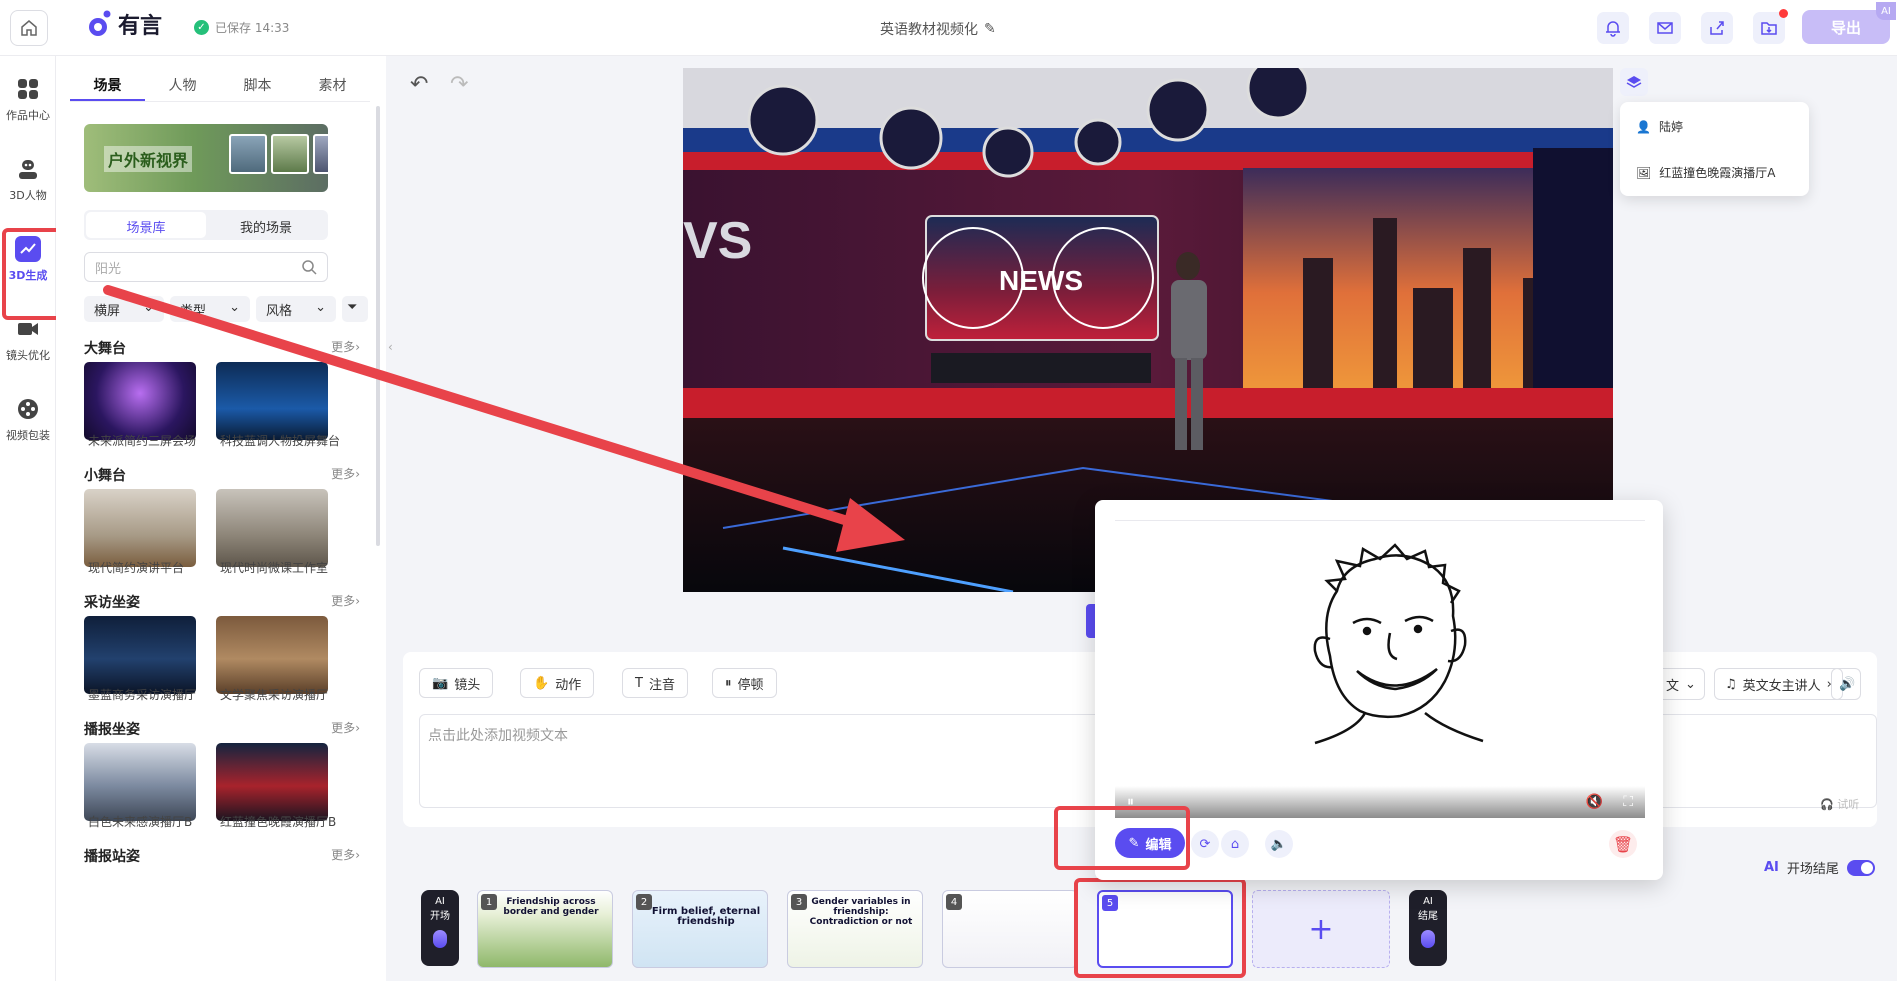  I want to click on fullscreen-icon: ⛶, so click(1628, 802).